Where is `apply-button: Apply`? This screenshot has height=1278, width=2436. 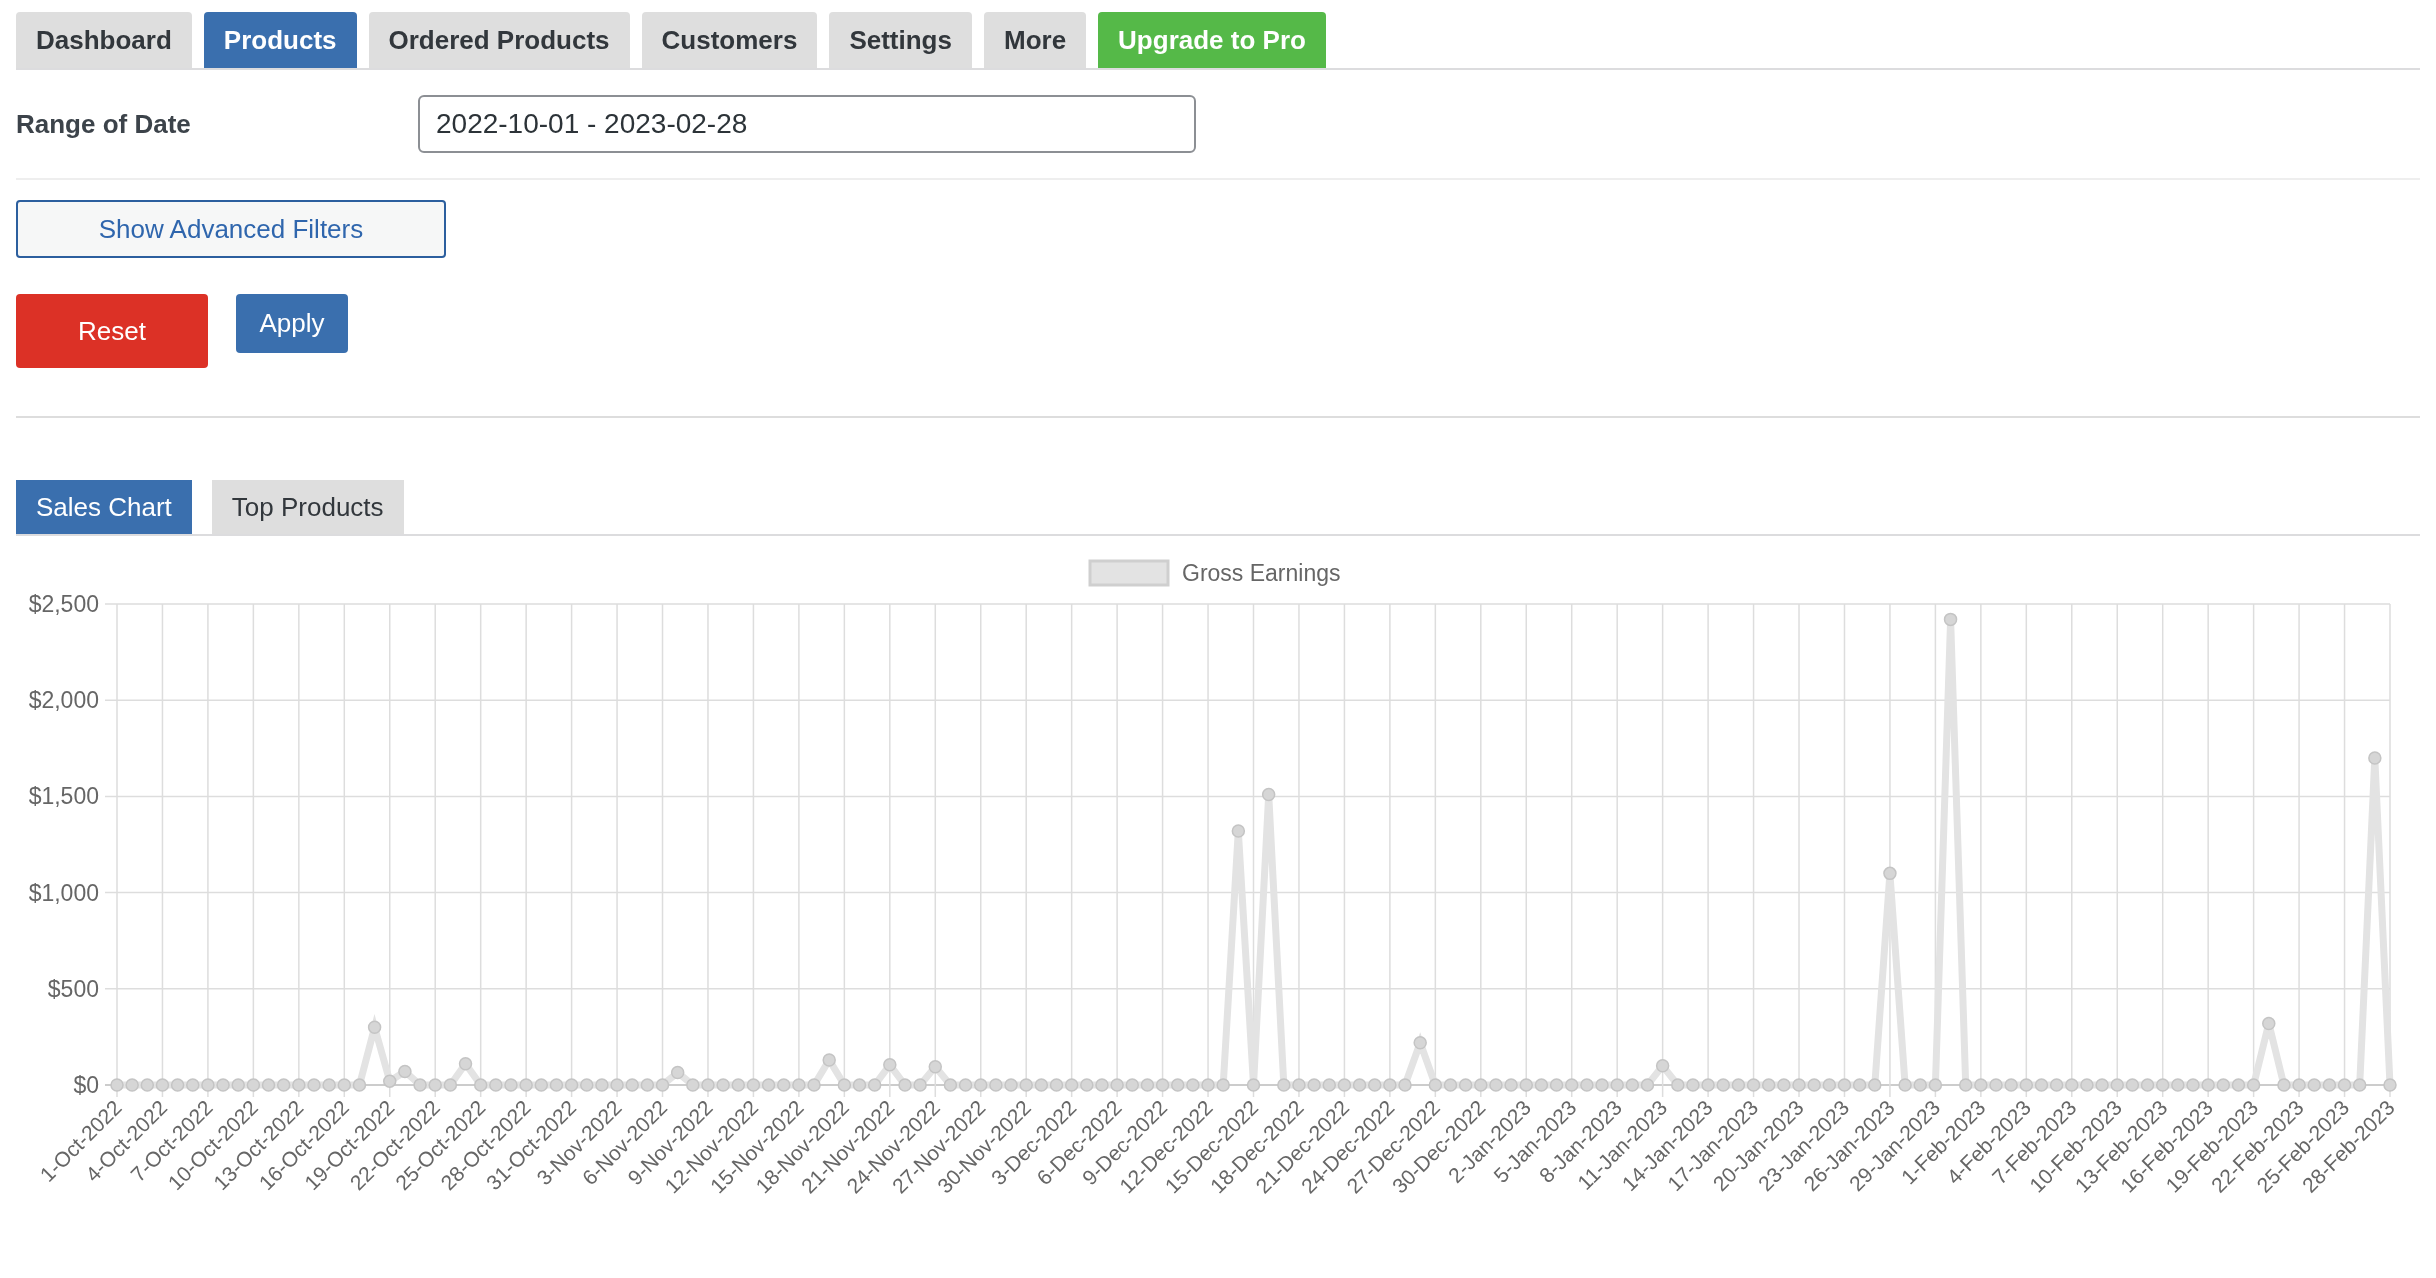 apply-button: Apply is located at coordinates (292, 323).